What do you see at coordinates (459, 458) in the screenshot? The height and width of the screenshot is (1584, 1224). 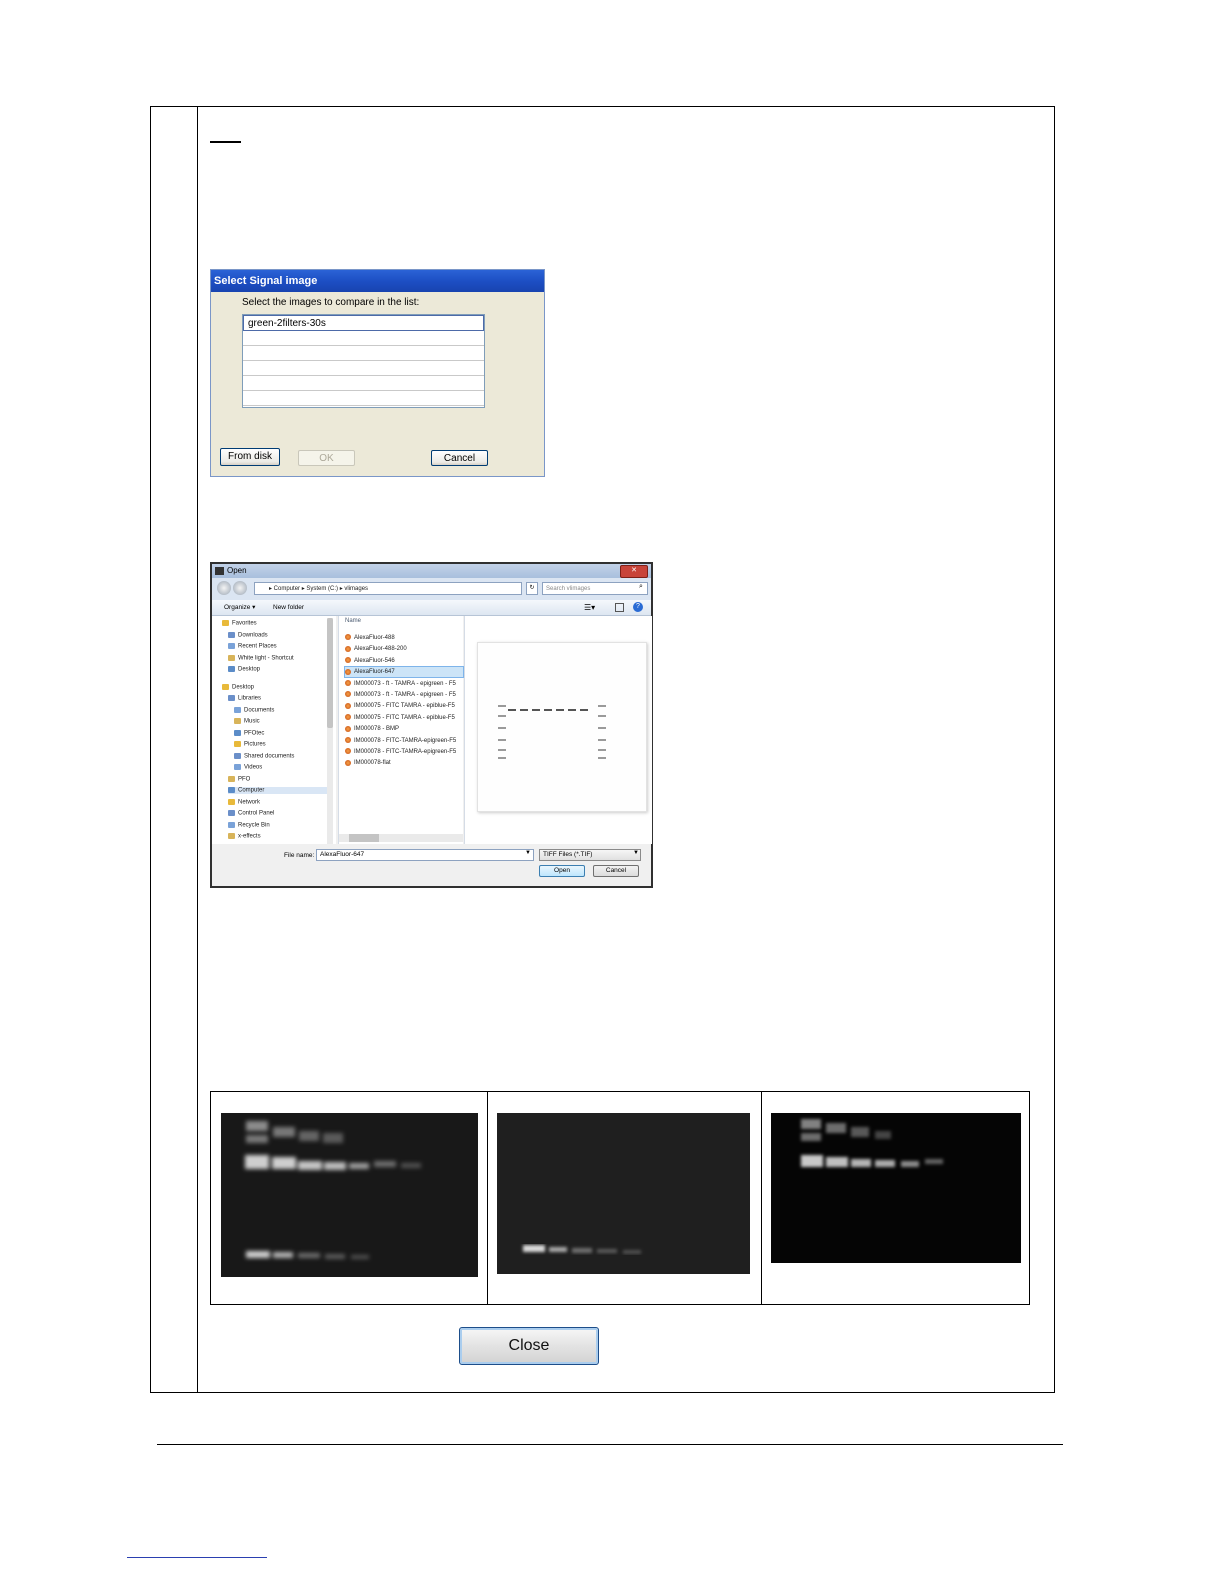 I see `cancel-button: Cancel` at bounding box center [459, 458].